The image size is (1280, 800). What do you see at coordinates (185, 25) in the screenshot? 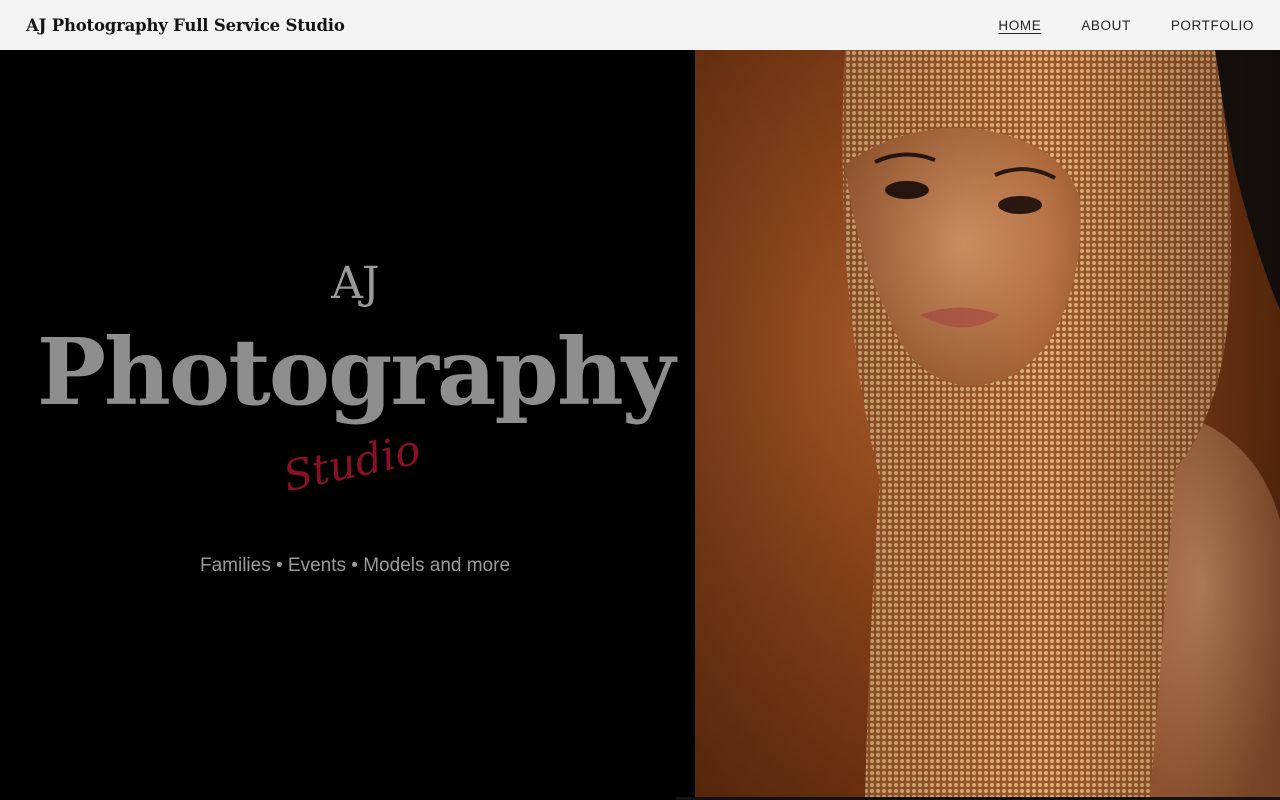
I see `site-title: AJ Photography Full Service Studio` at bounding box center [185, 25].